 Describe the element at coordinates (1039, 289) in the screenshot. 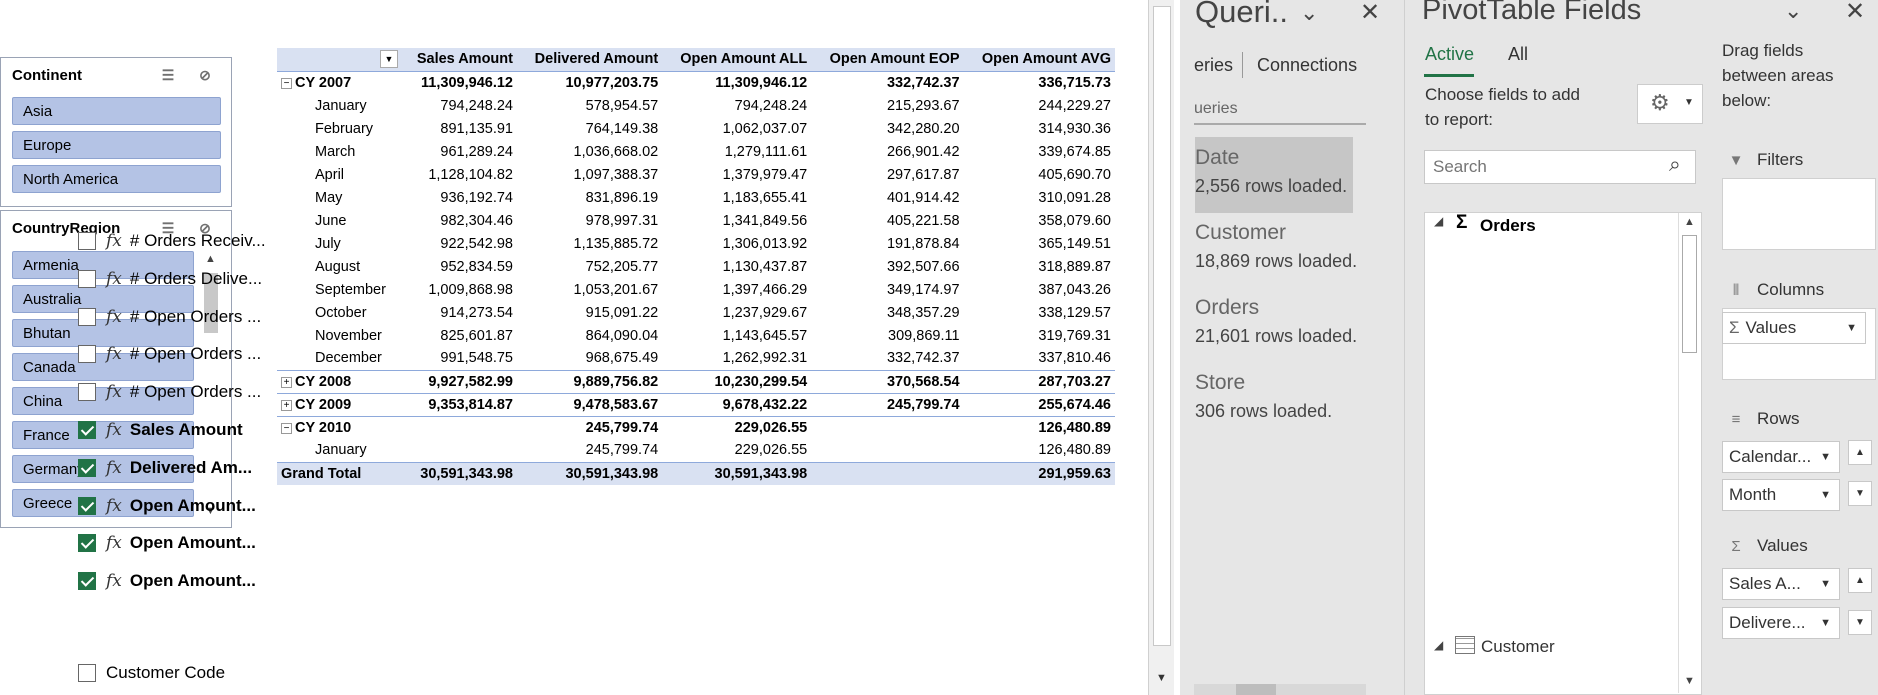

I see `value-cell: 387,043.26` at that location.